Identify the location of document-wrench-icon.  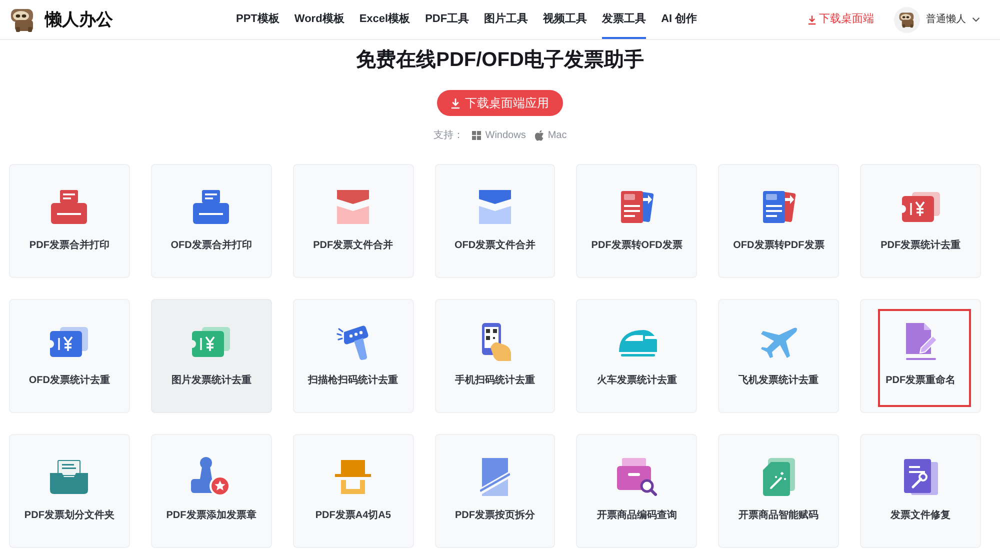
(921, 477).